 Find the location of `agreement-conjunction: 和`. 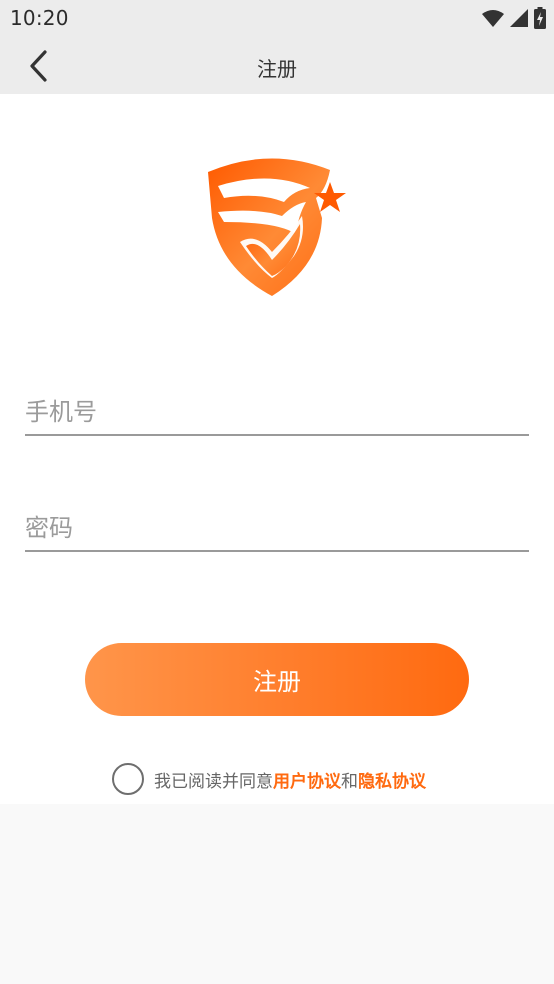

agreement-conjunction: 和 is located at coordinates (349, 781).